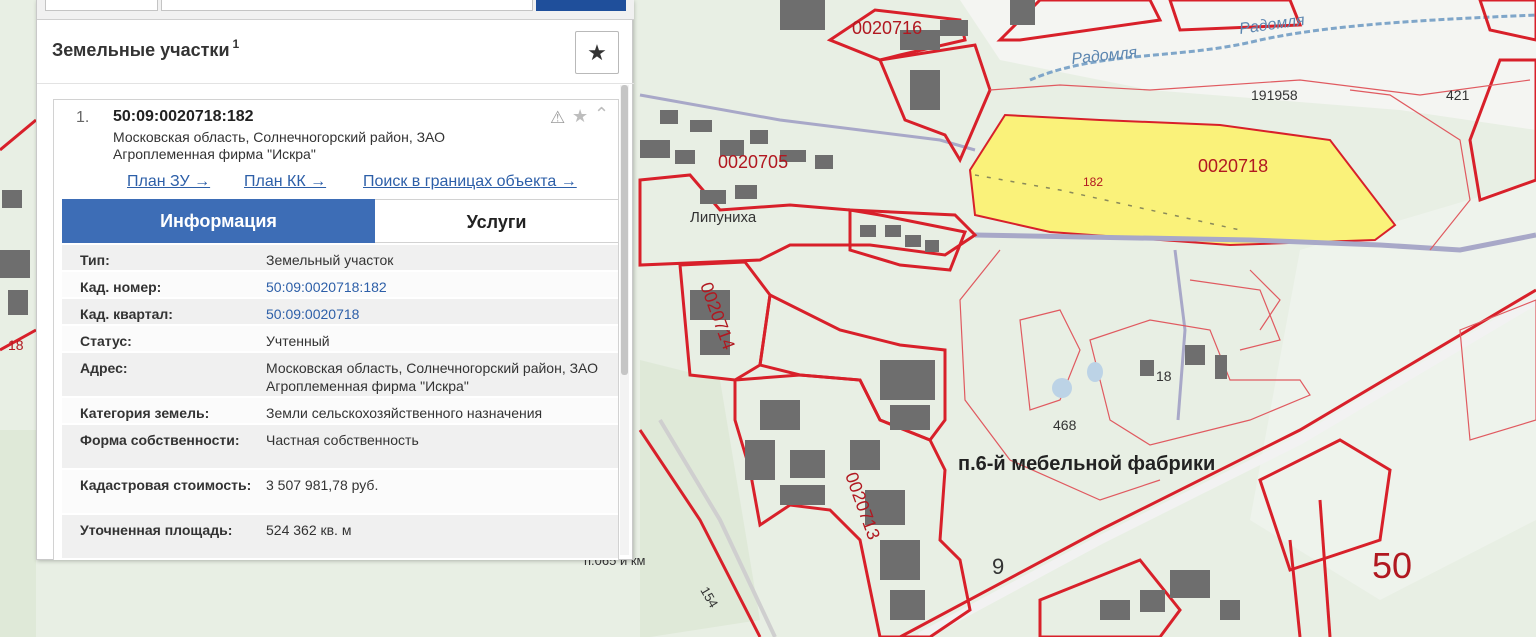 This screenshot has width=1536, height=637. I want to click on info-value: Учтенный, so click(298, 341).